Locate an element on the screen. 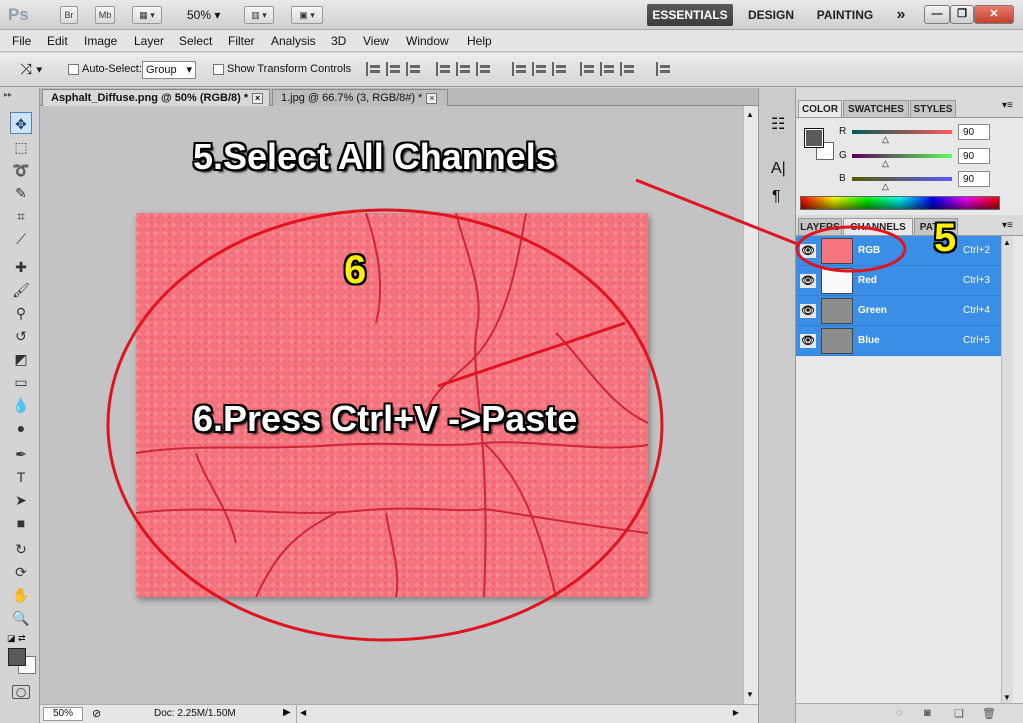 The width and height of the screenshot is (1023, 723). annotation-number-6: 6 is located at coordinates (355, 270).